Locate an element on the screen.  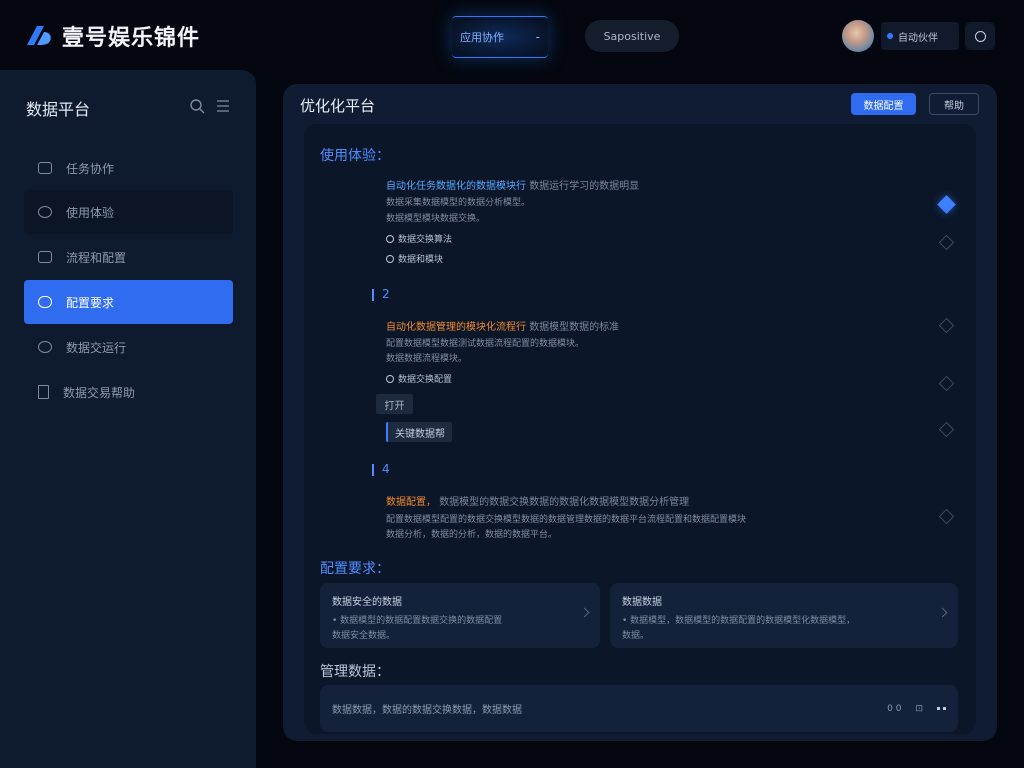
top-tab-active: 应用协作 - is located at coordinates (500, 37).